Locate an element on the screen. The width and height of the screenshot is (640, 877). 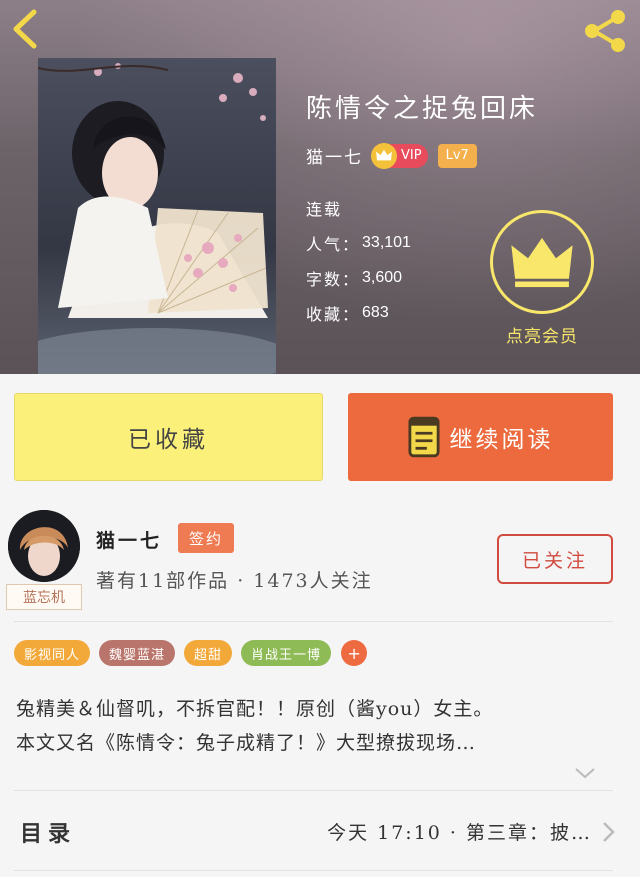
avatar-frame-tag: 蓝忘机 is located at coordinates (44, 597).